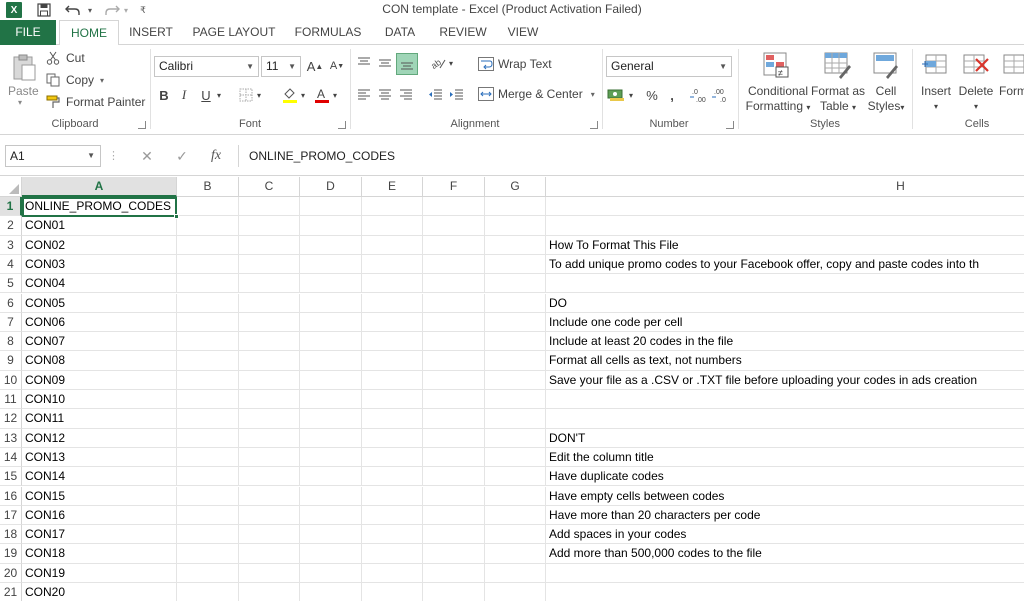 The height and width of the screenshot is (601, 1024). I want to click on cell-f13, so click(454, 438).